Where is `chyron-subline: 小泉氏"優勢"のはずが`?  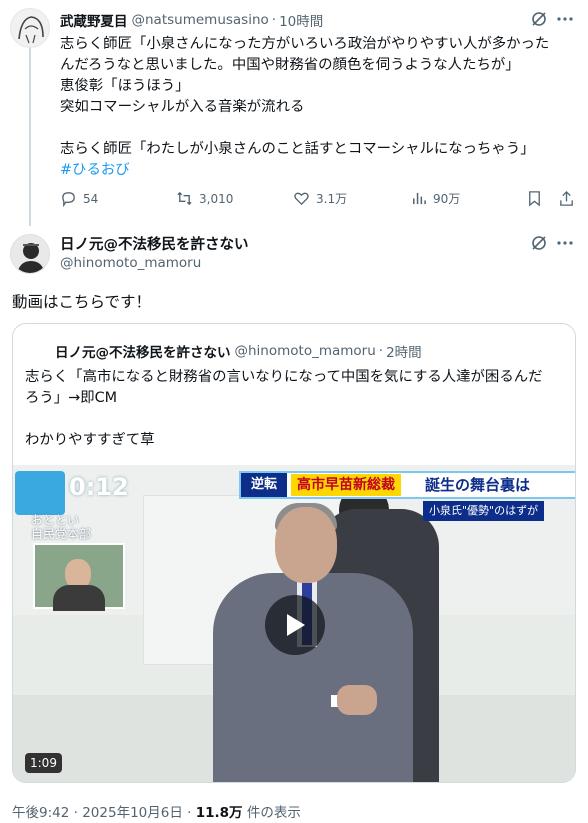 chyron-subline: 小泉氏"優勢"のはずが is located at coordinates (484, 511).